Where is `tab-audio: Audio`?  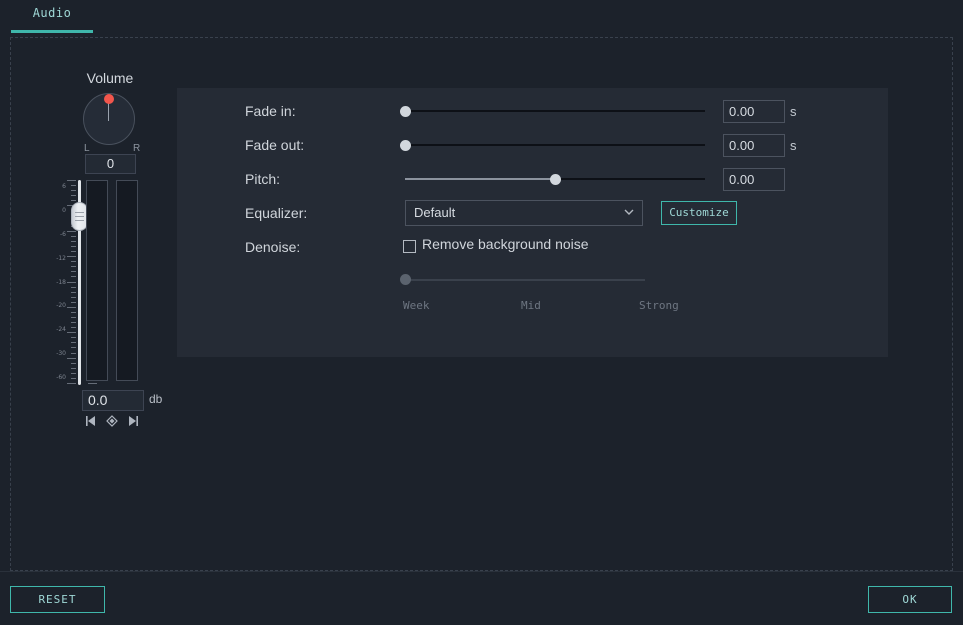 tab-audio: Audio is located at coordinates (52, 17).